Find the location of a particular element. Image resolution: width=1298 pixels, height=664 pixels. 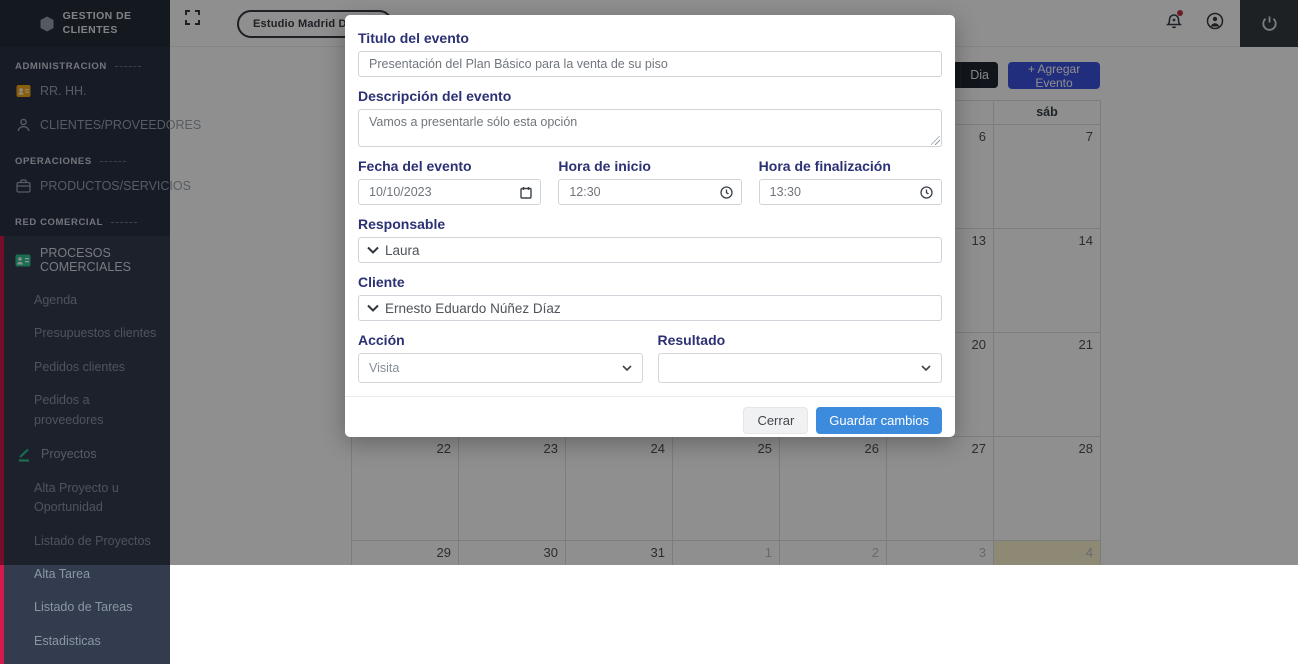

event-description-label: Descripción del evento is located at coordinates (650, 96).